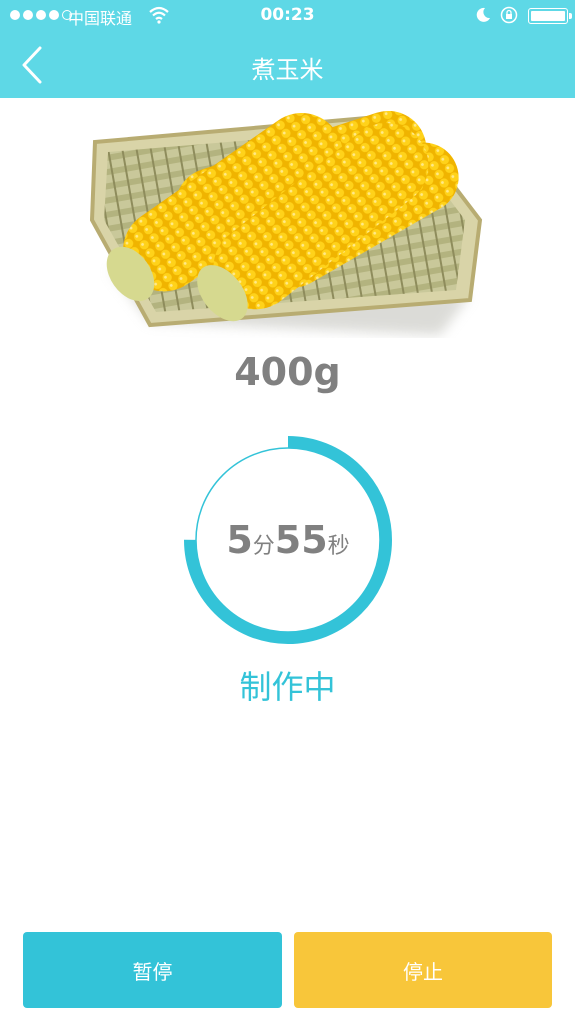 The width and height of the screenshot is (575, 1024). What do you see at coordinates (287, 70) in the screenshot?
I see `page-title: 煮玉米` at bounding box center [287, 70].